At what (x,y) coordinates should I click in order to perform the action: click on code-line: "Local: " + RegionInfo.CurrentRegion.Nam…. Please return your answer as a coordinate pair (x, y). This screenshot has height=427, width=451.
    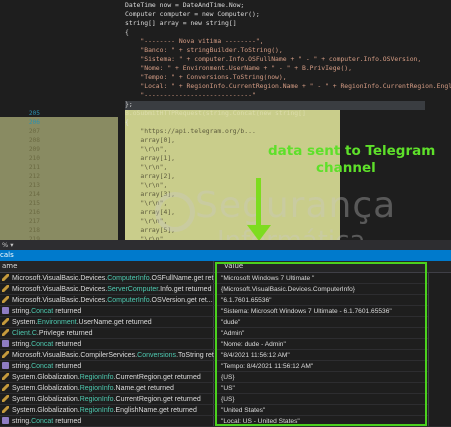
    Looking at the image, I should click on (288, 86).